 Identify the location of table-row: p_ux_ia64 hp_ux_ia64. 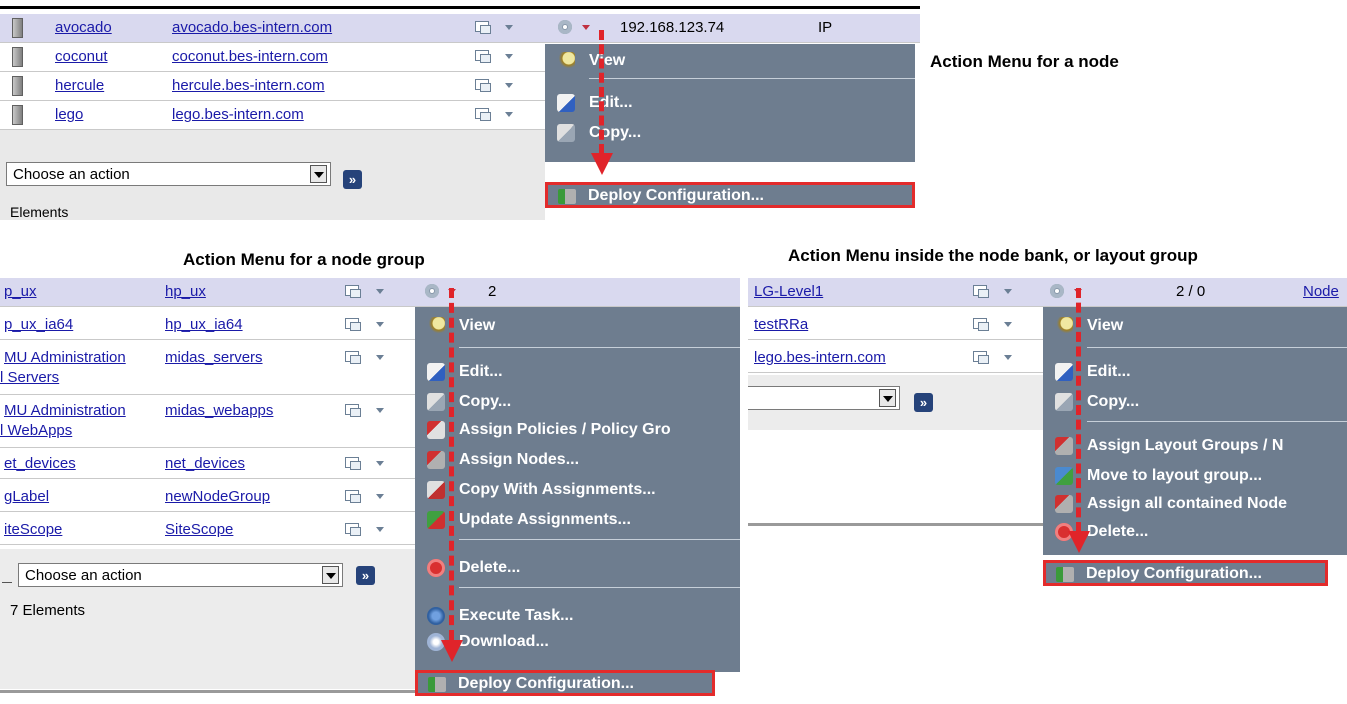
(207, 325).